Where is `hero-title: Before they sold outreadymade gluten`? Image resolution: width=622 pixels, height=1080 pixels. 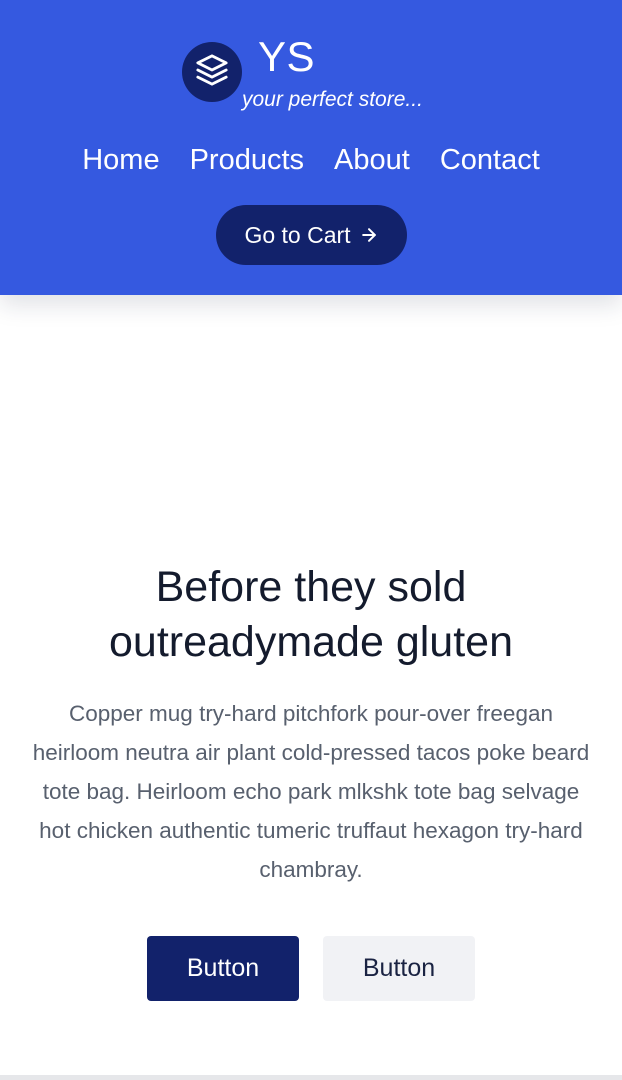 hero-title: Before they sold outreadymade gluten is located at coordinates (310, 614).